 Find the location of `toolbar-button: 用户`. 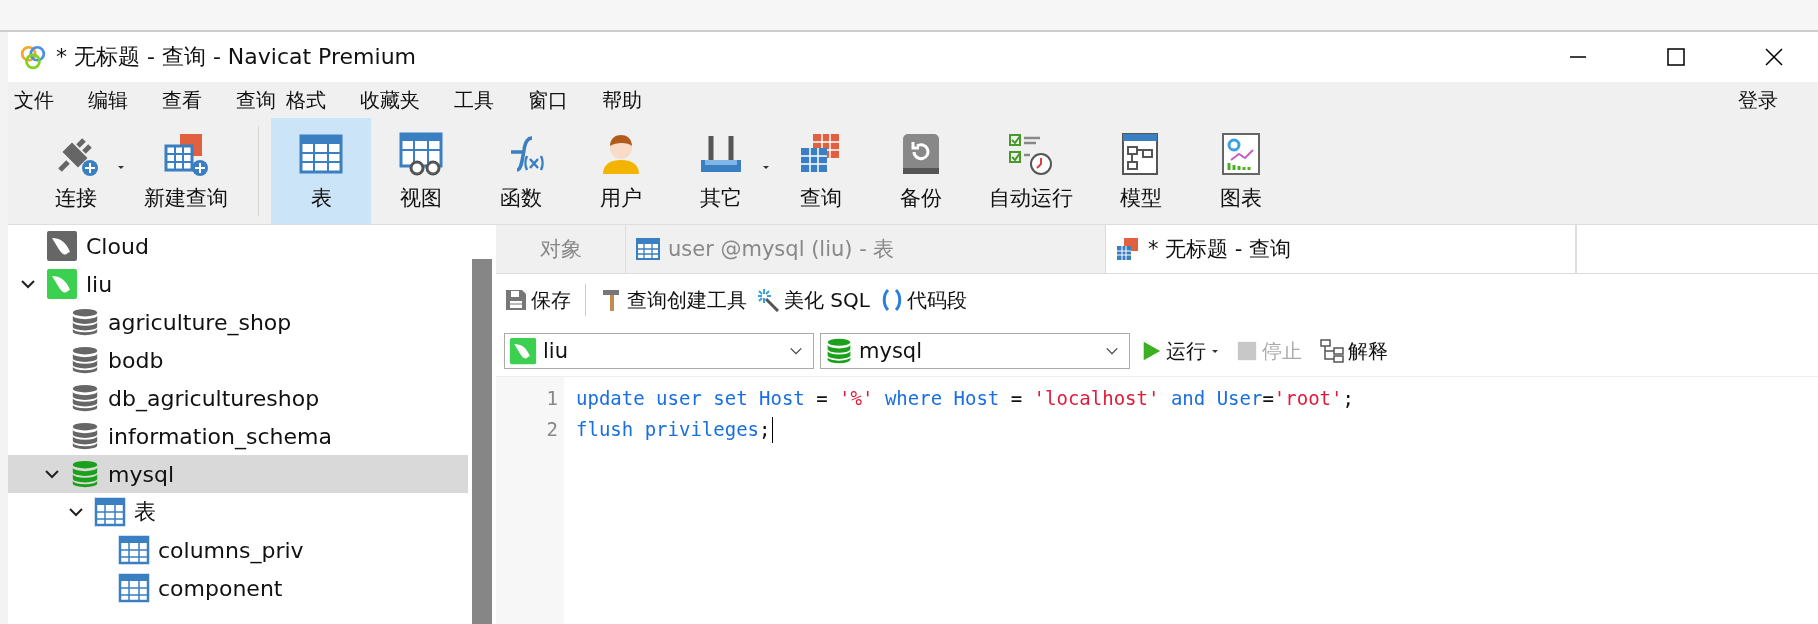

toolbar-button: 用户 is located at coordinates (621, 171).